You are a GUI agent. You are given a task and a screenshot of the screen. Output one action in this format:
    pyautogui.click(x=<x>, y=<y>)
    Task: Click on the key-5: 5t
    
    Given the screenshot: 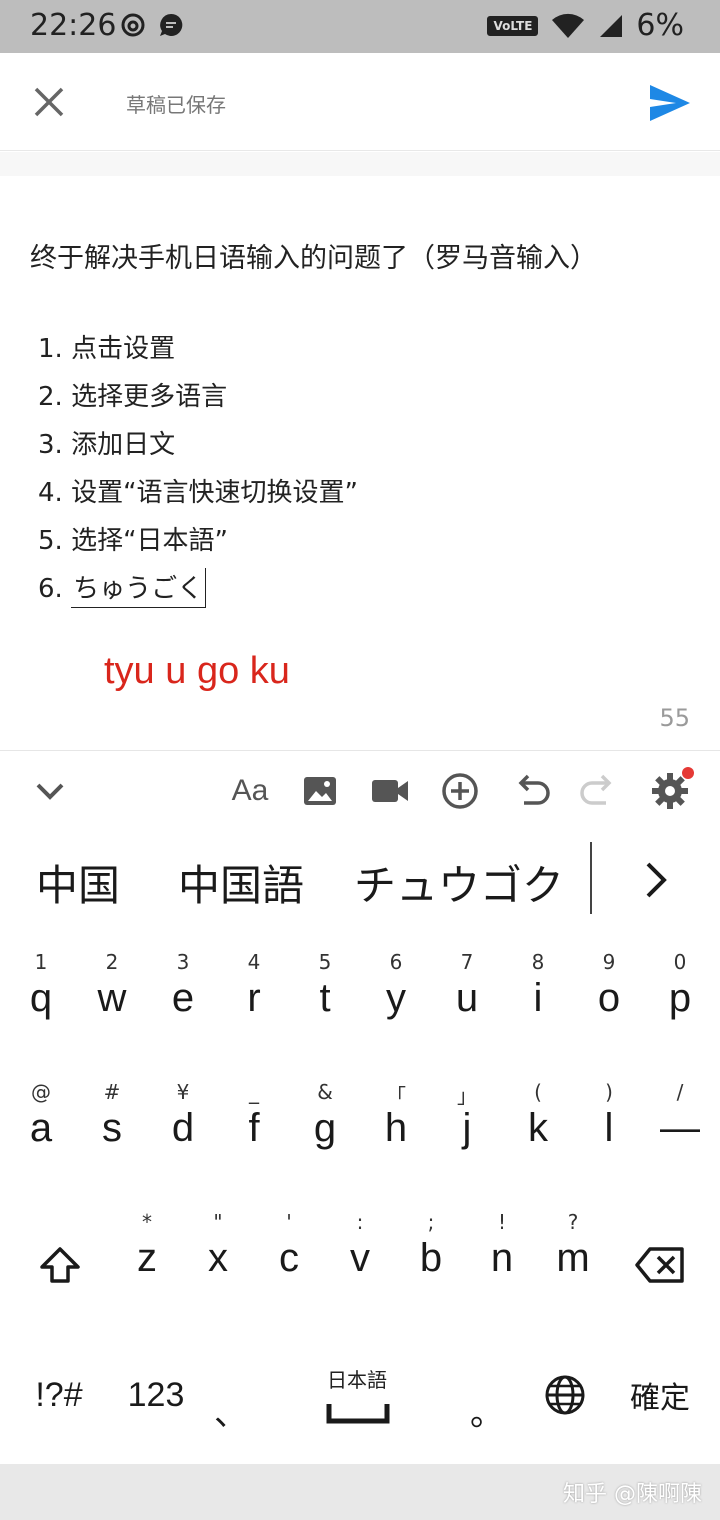 What is the action you would take?
    pyautogui.click(x=325, y=990)
    